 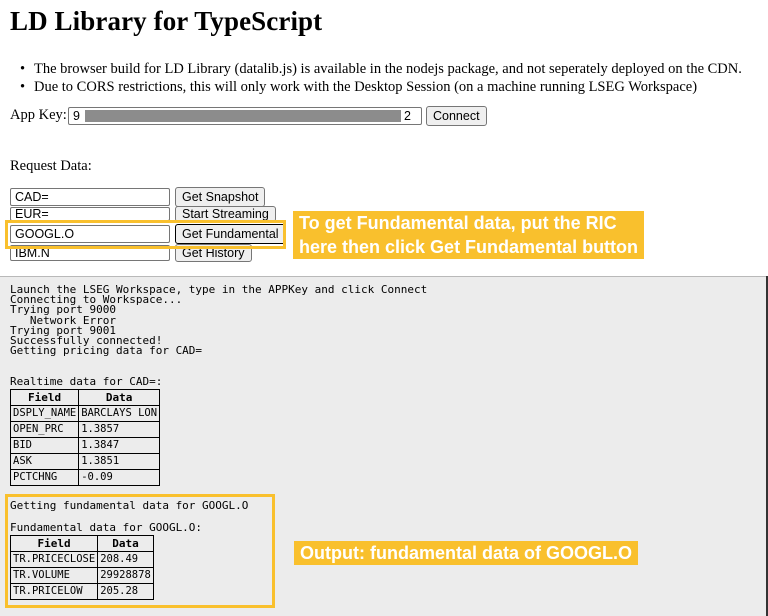 I want to click on table-cell: BID, so click(x=44, y=445).